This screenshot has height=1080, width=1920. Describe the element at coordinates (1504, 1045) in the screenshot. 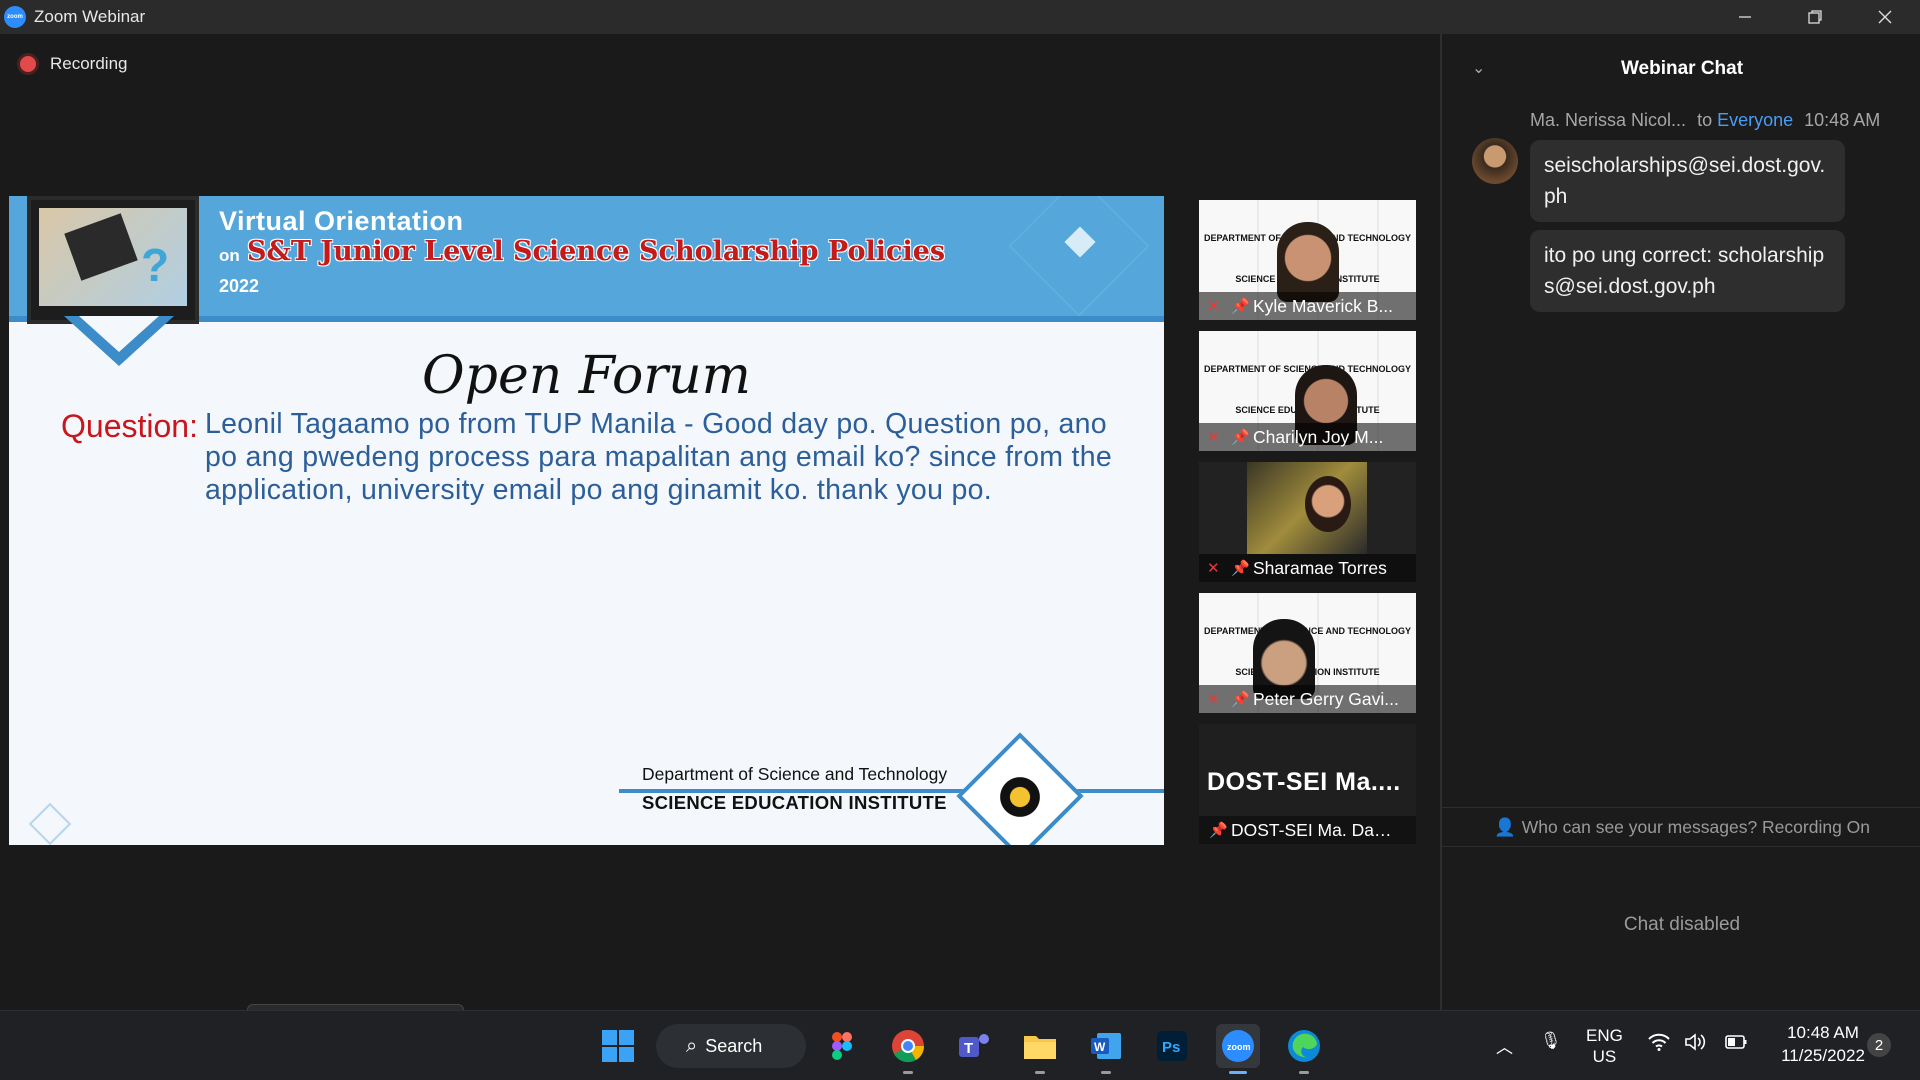

I see `chevron-up-icon: ︿` at that location.